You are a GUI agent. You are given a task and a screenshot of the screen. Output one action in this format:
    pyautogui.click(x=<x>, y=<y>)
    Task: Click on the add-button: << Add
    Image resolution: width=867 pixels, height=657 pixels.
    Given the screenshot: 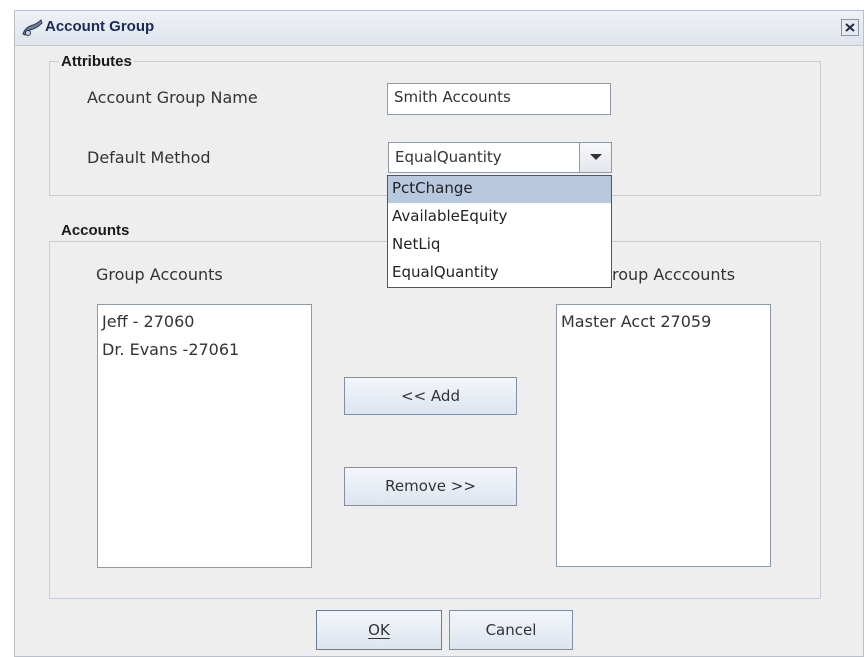 What is the action you would take?
    pyautogui.click(x=430, y=396)
    